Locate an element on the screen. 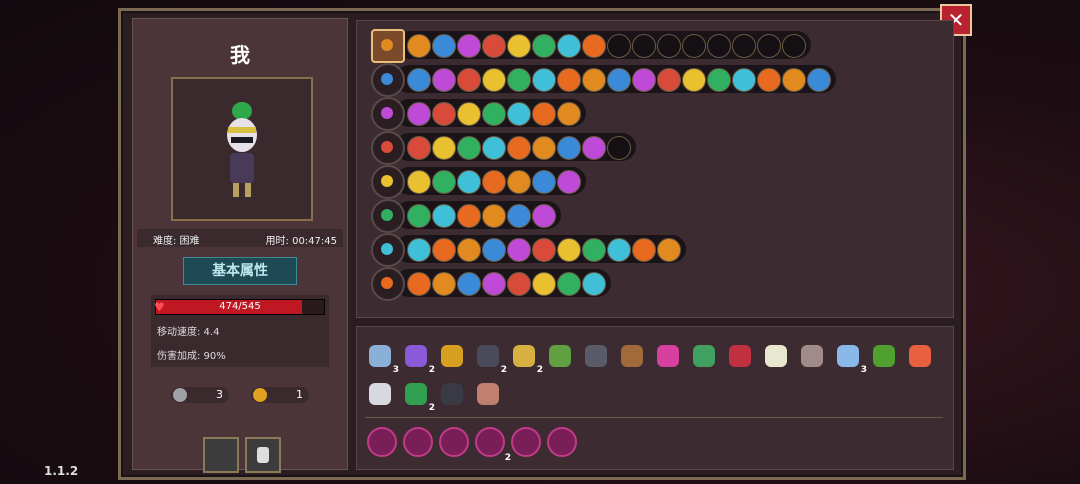 The width and height of the screenshot is (1080, 484). dark-robe-icon is located at coordinates (596, 356).